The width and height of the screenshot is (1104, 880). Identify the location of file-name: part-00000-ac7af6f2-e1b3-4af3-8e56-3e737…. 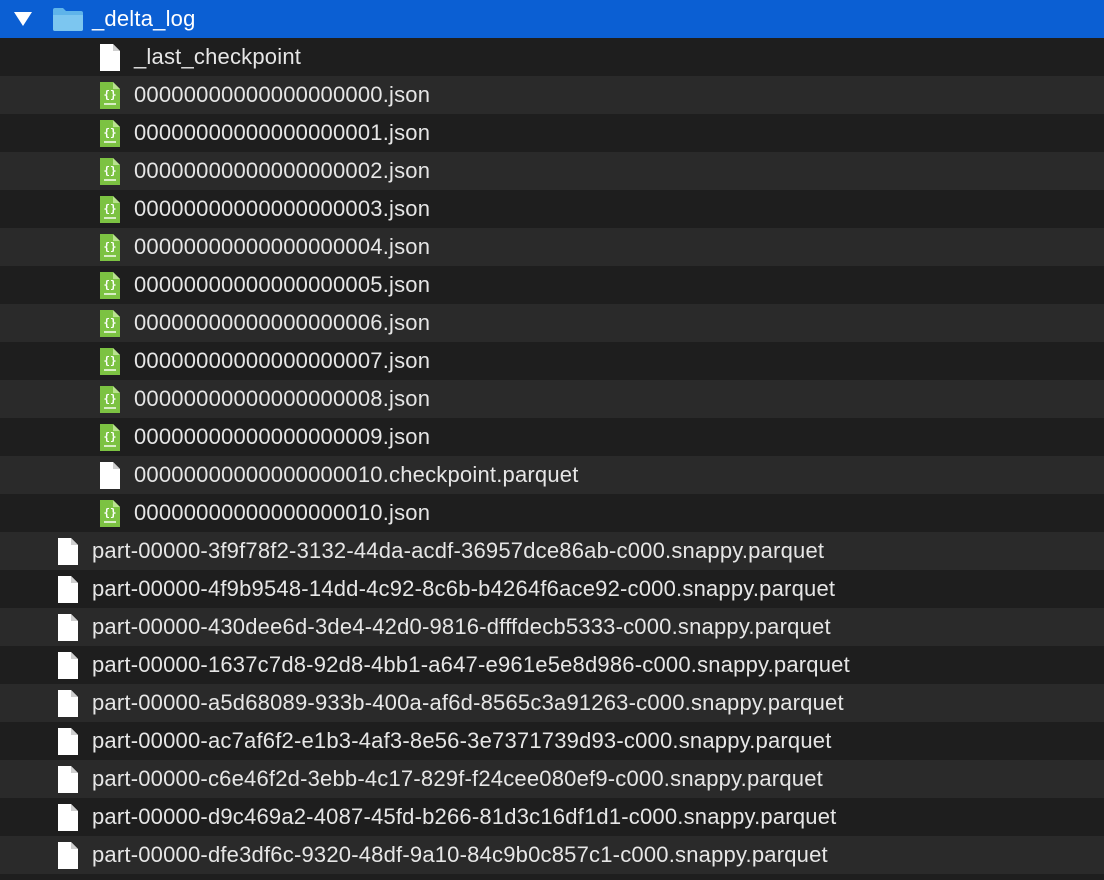
(462, 740).